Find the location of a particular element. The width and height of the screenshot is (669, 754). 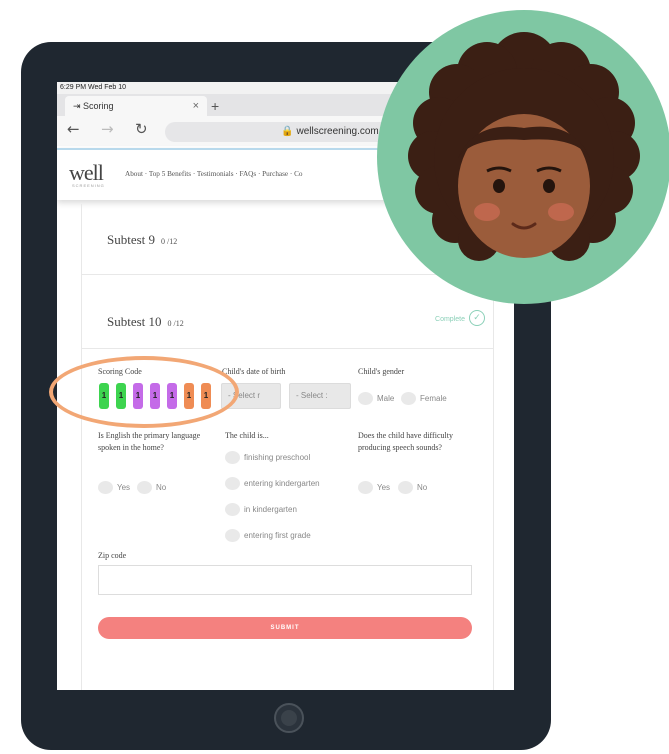

dob-label: Child's date of birth is located at coordinates (254, 371).